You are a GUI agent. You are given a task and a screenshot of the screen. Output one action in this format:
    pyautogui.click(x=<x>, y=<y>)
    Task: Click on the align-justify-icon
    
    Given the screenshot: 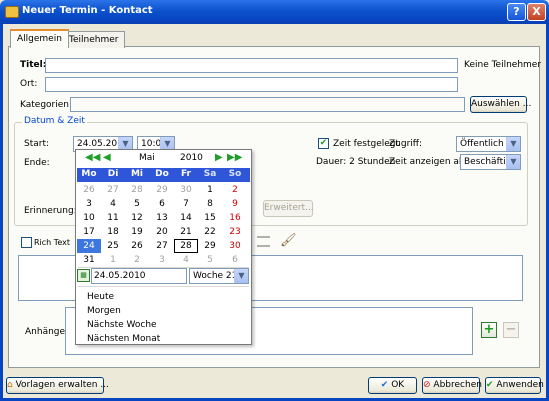 What is the action you would take?
    pyautogui.click(x=263, y=241)
    